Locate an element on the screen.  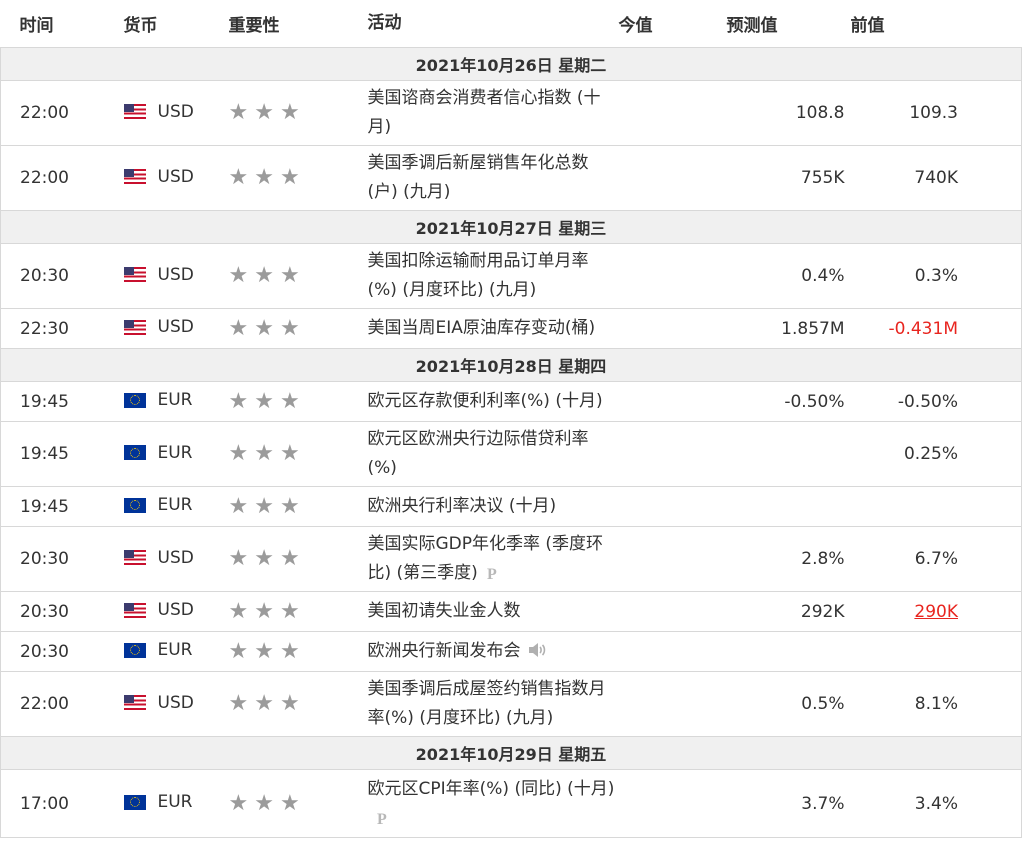
event-name-cell: 美国实际GDP年化季率 (季度环比) (第三季度) P is located at coordinates (483, 559).